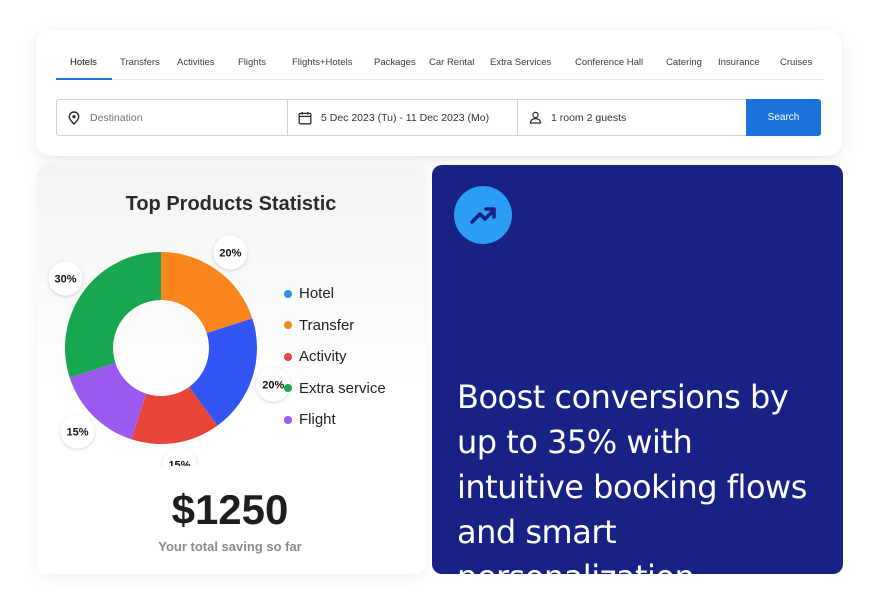  Describe the element at coordinates (305, 118) in the screenshot. I see `calendar-icon` at that location.